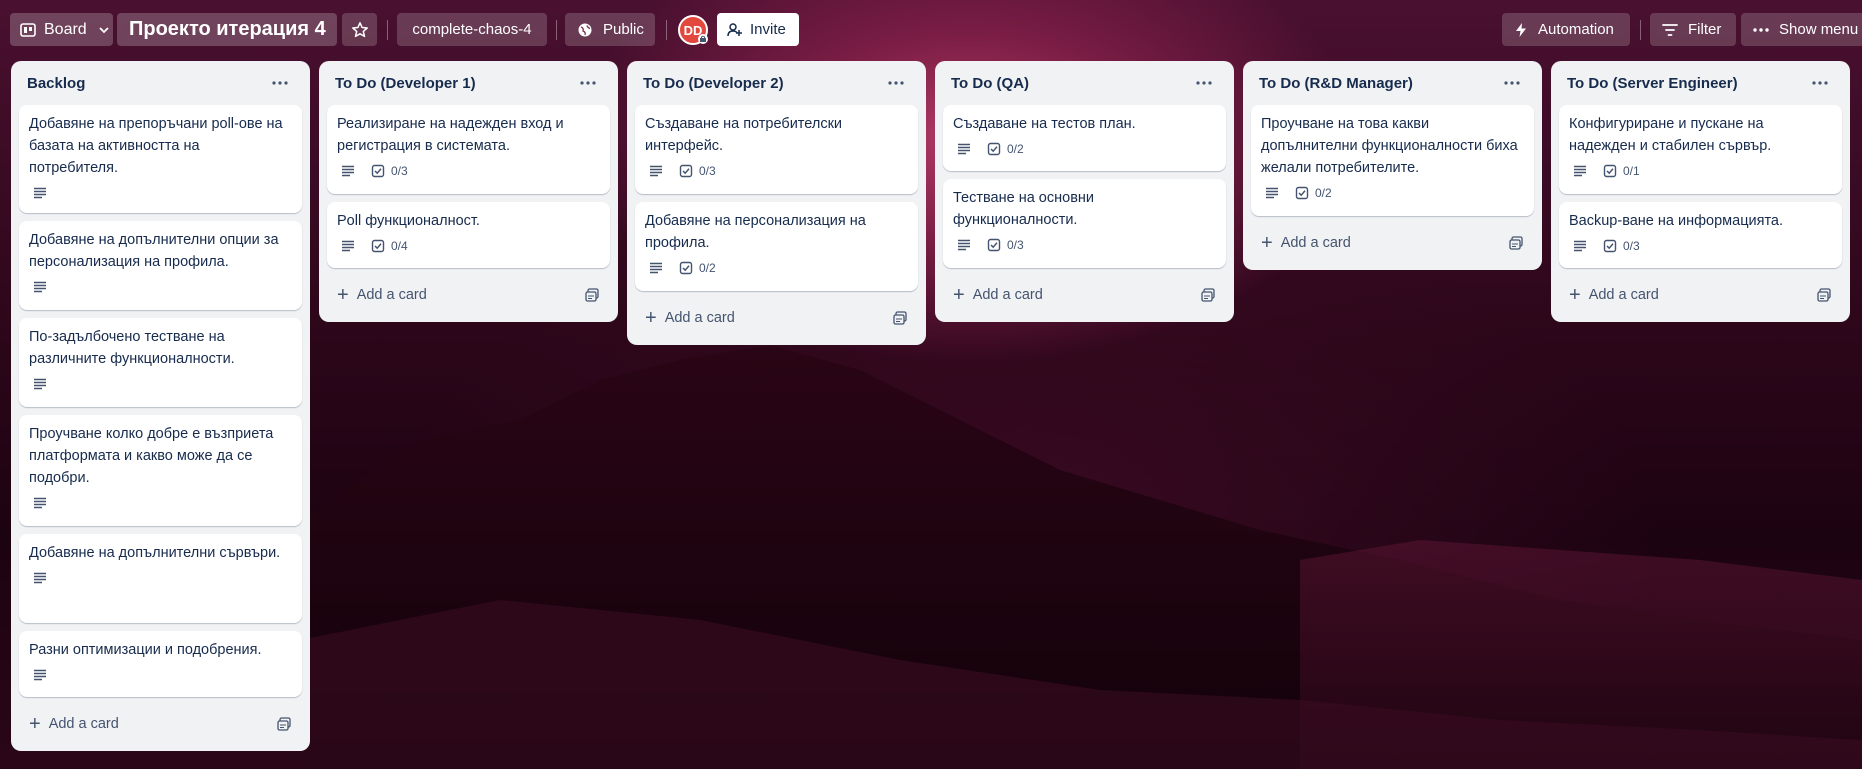 The image size is (1862, 769). Describe the element at coordinates (61, 29) in the screenshot. I see `board-view-switcher: Board` at that location.